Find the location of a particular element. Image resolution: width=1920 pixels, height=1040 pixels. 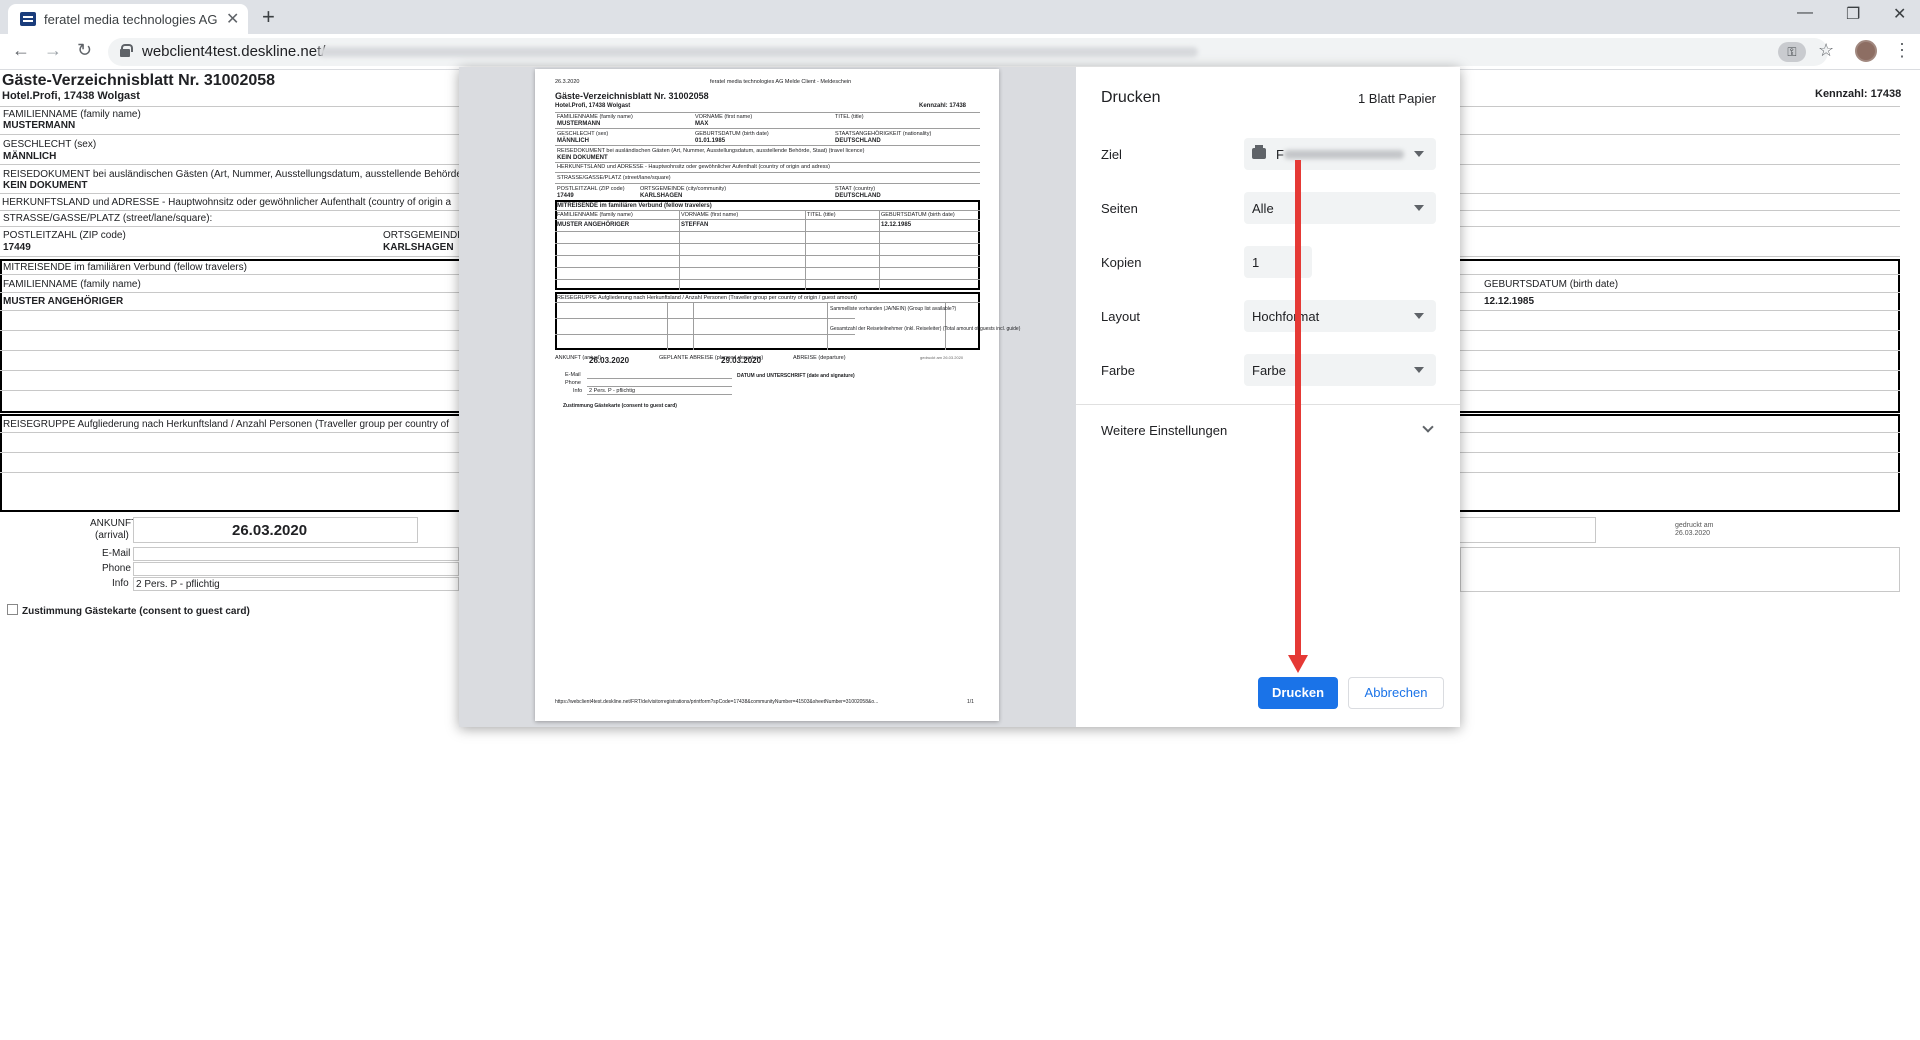

preview-ort-value: KARLSHAGEN is located at coordinates (661, 196).